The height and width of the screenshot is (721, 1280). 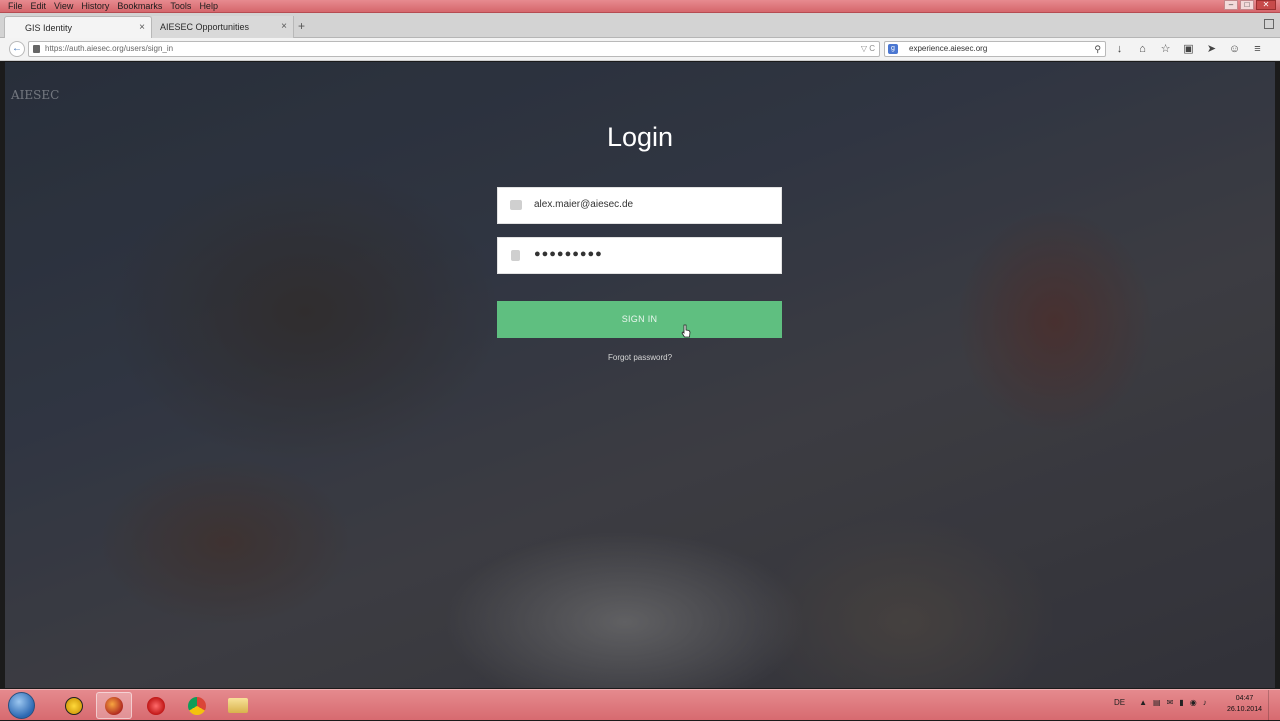 What do you see at coordinates (1231, 5) in the screenshot?
I see `minimize-button: –` at bounding box center [1231, 5].